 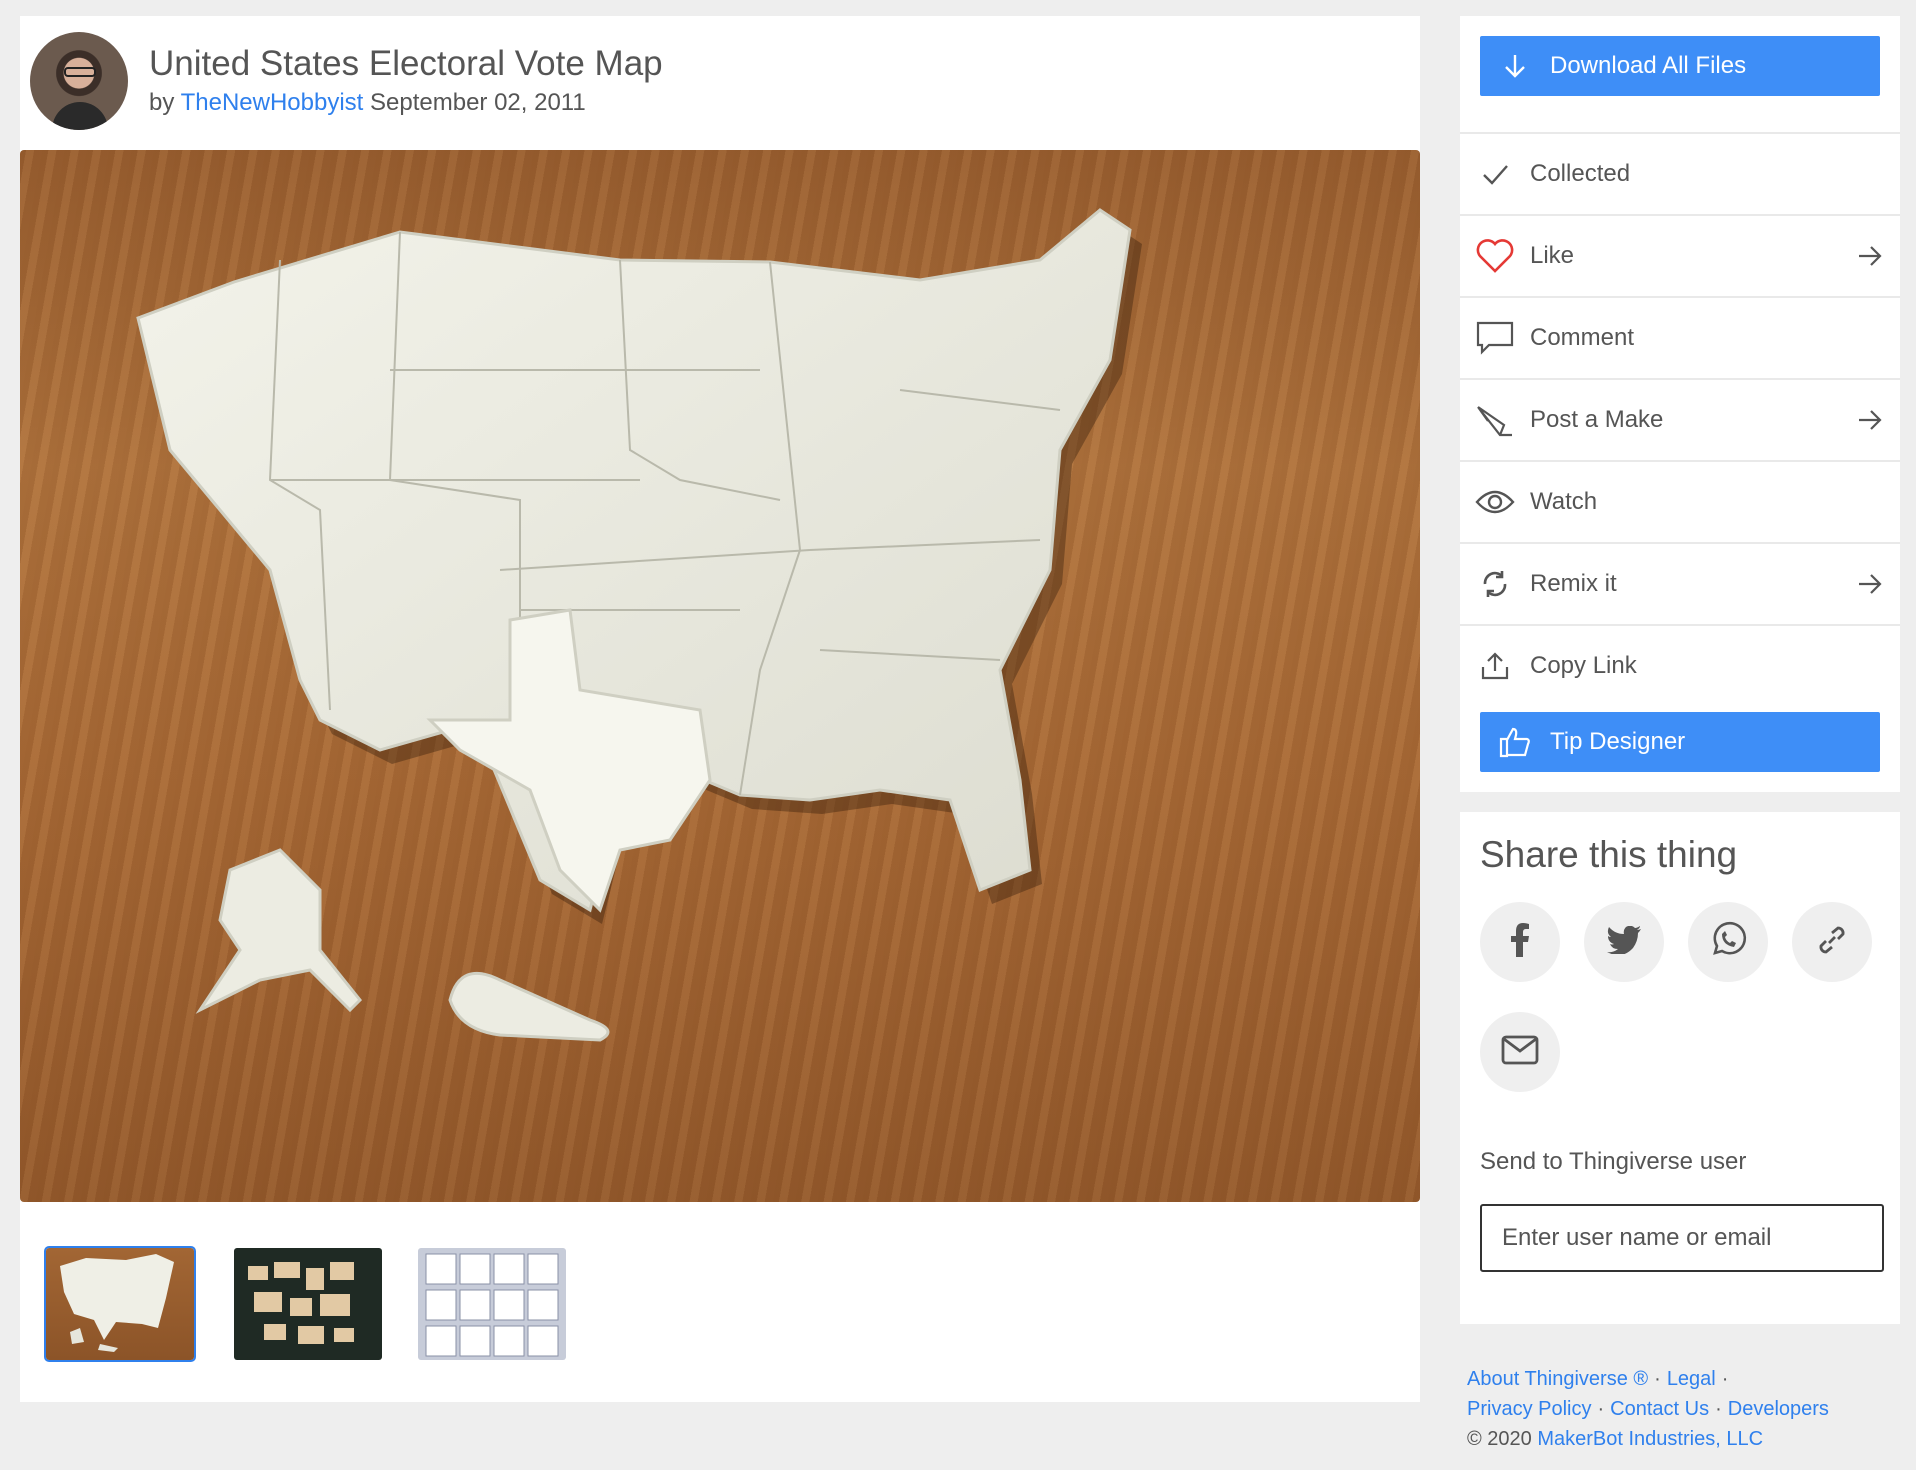 I want to click on download-all-button: Download All Files, so click(x=1680, y=66).